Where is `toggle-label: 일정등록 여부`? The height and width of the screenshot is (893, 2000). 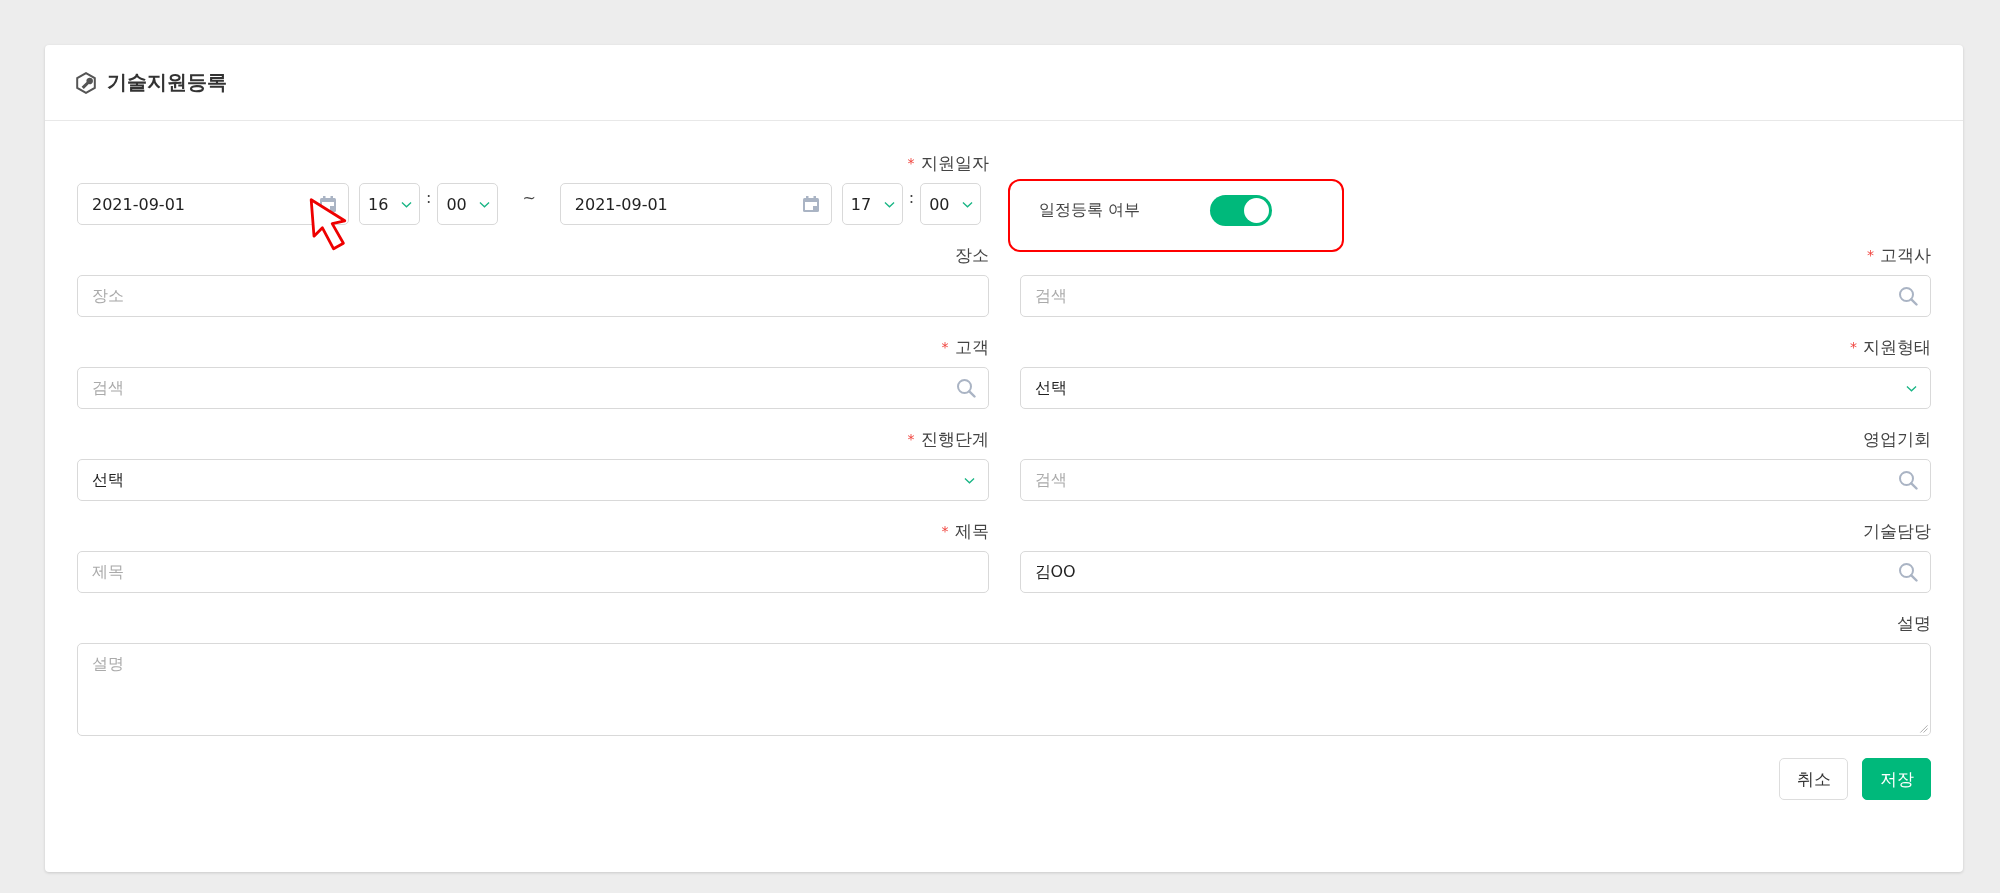
toggle-label: 일정등록 여부 is located at coordinates (1089, 210).